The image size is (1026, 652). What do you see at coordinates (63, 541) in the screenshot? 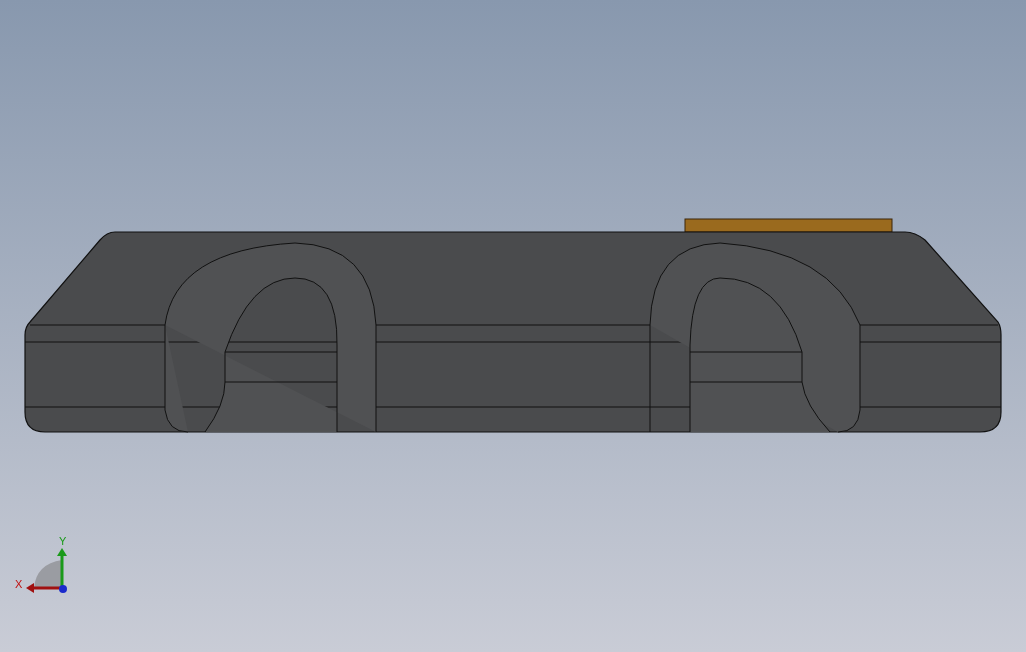
I see `y-axis-label: Y` at bounding box center [63, 541].